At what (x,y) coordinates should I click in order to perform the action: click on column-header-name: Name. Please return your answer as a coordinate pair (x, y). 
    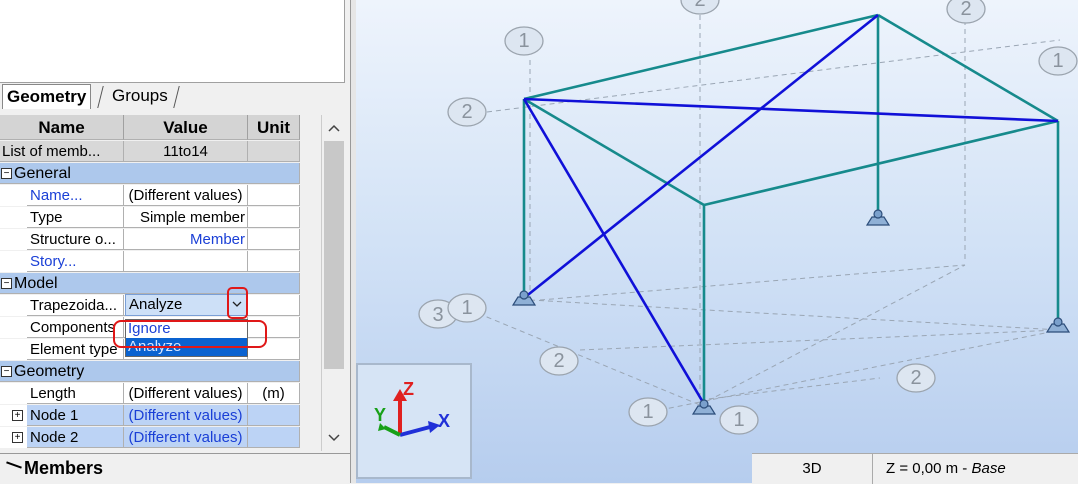
    Looking at the image, I should click on (62, 127).